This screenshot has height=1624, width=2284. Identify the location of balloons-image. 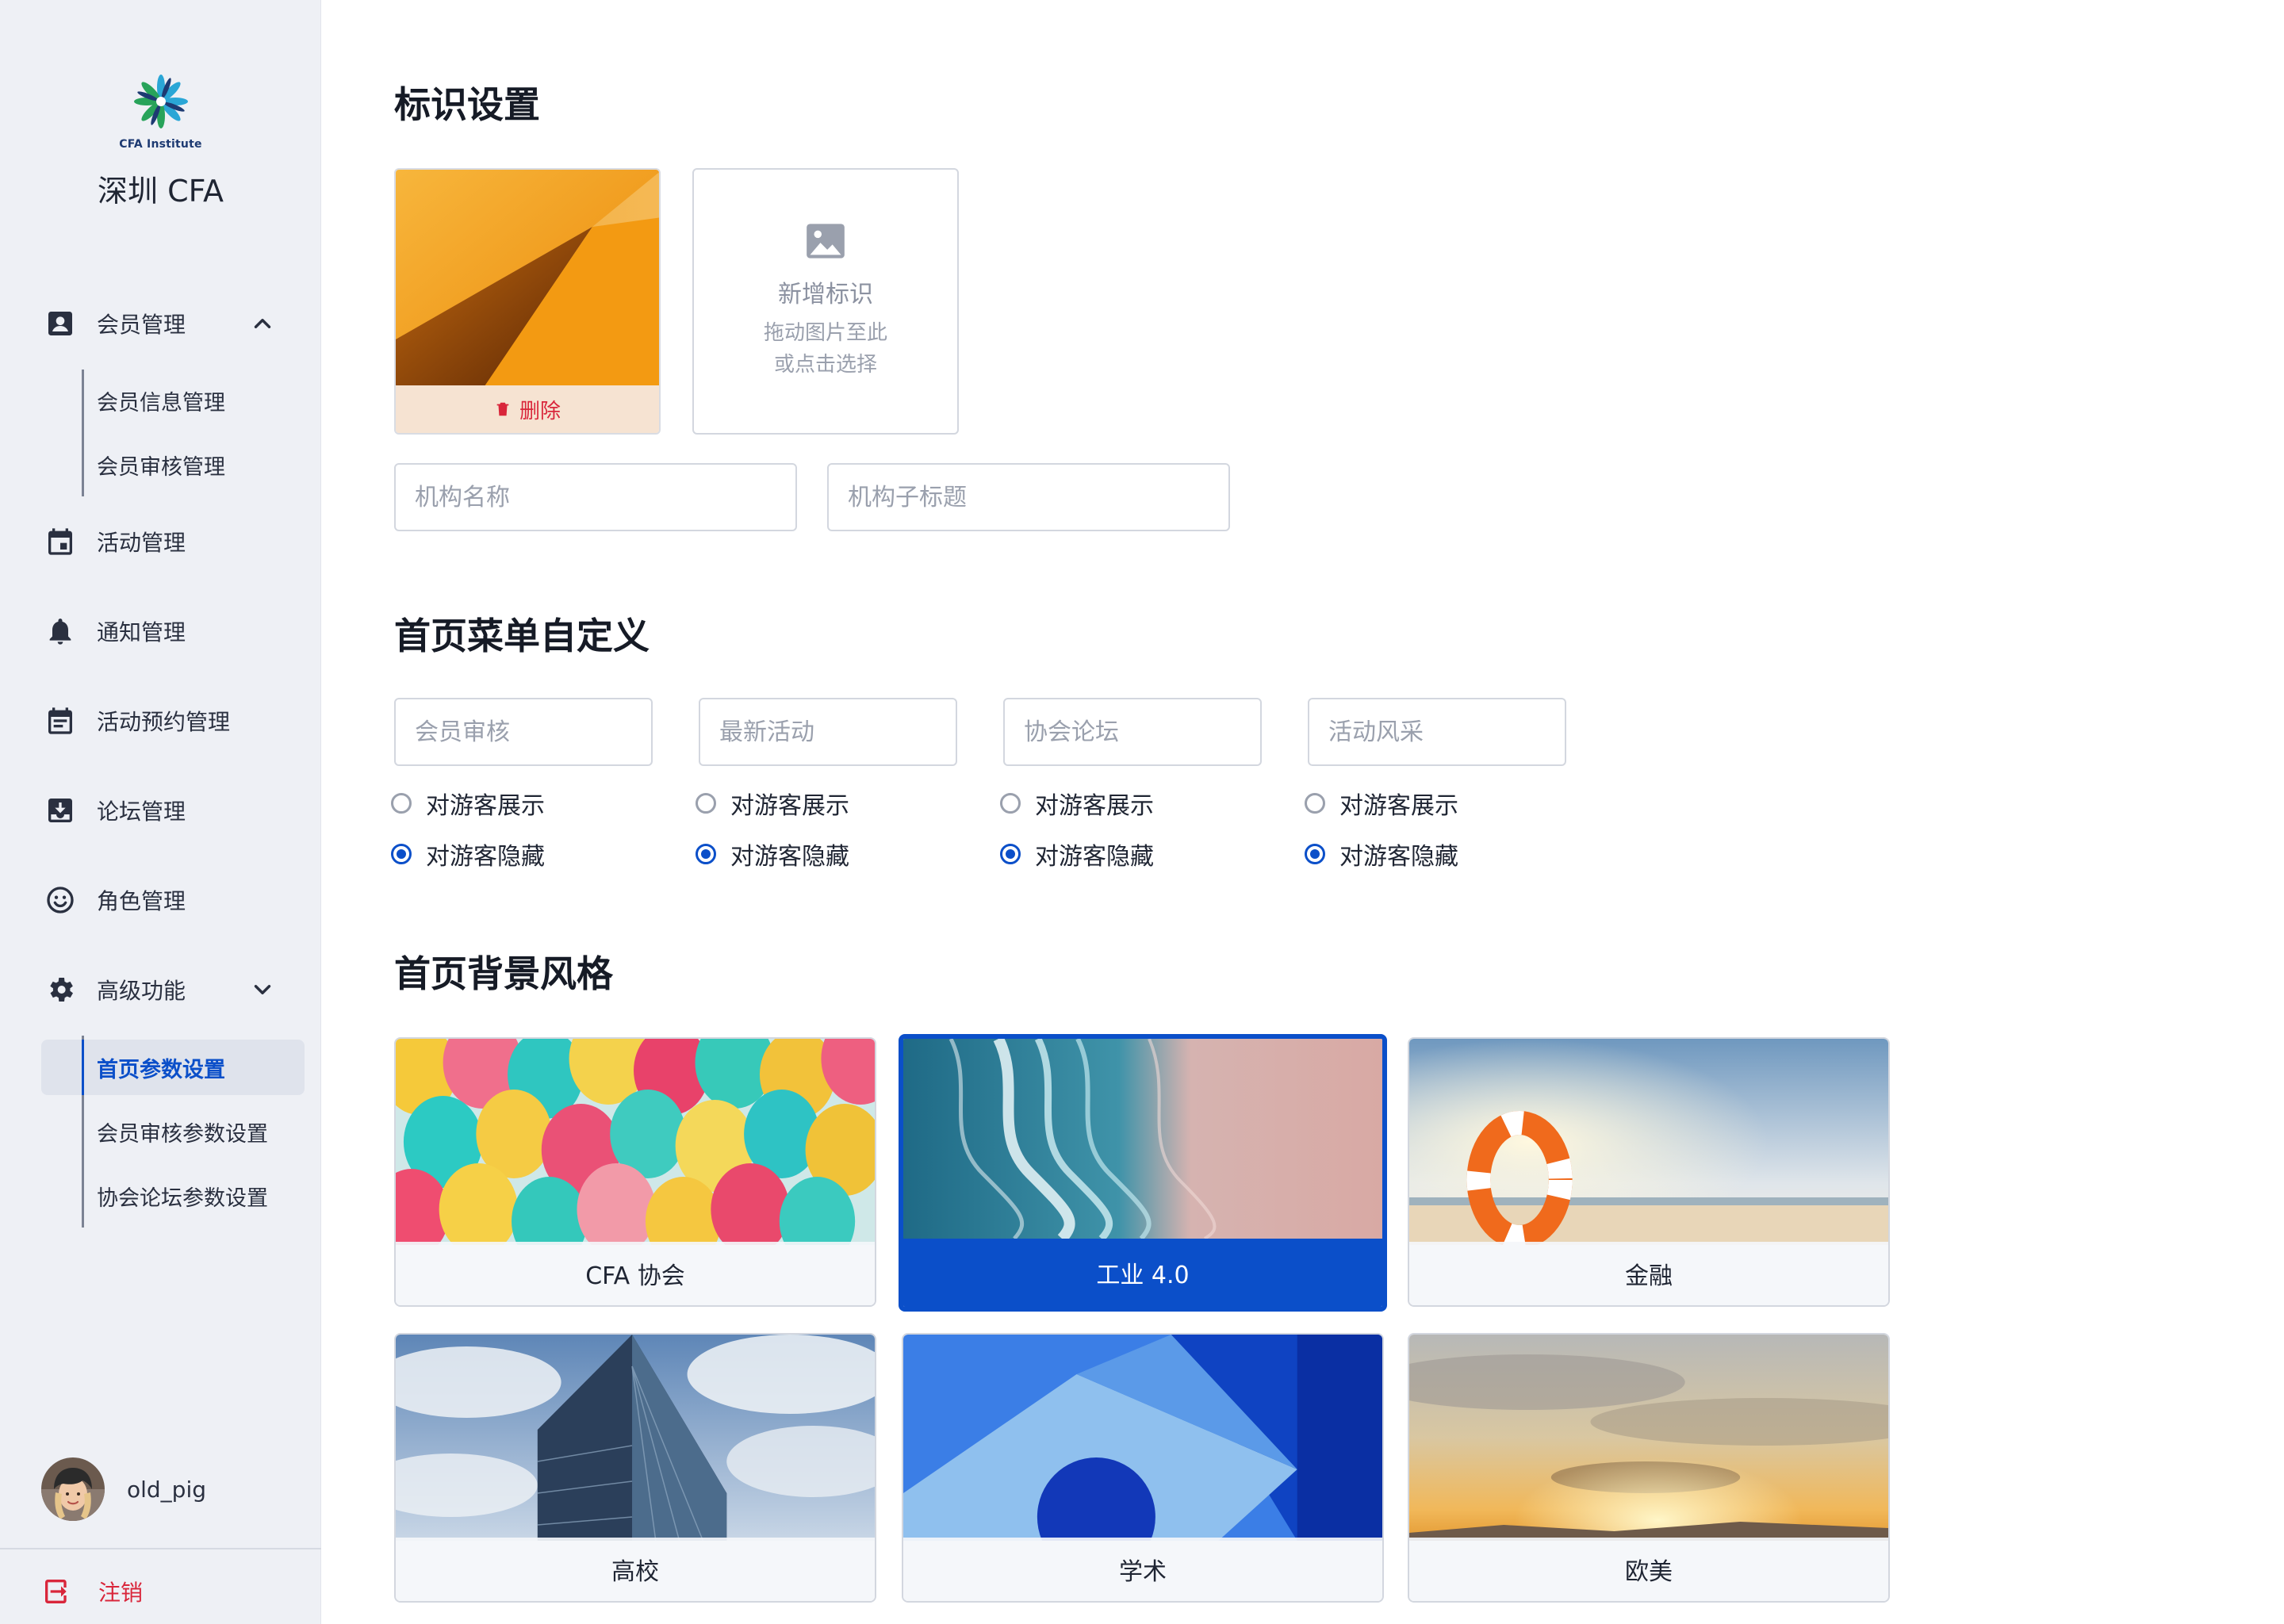
(635, 1142).